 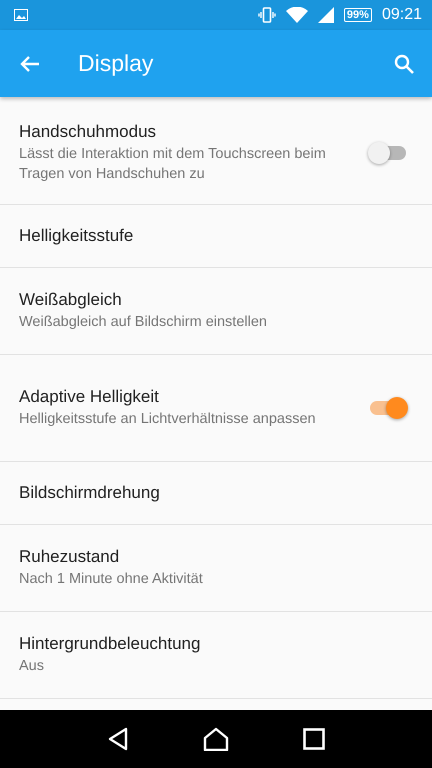 I want to click on setting-summary: Aus, so click(x=32, y=666).